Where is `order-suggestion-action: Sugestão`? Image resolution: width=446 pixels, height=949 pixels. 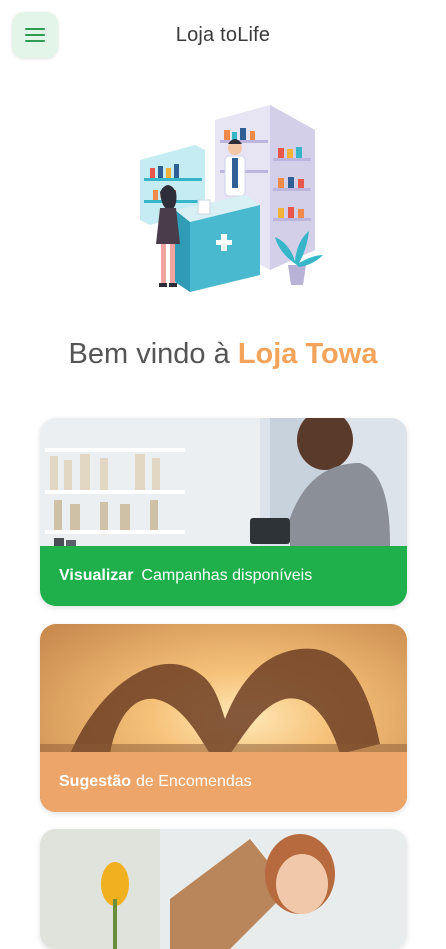 order-suggestion-action: Sugestão is located at coordinates (95, 781).